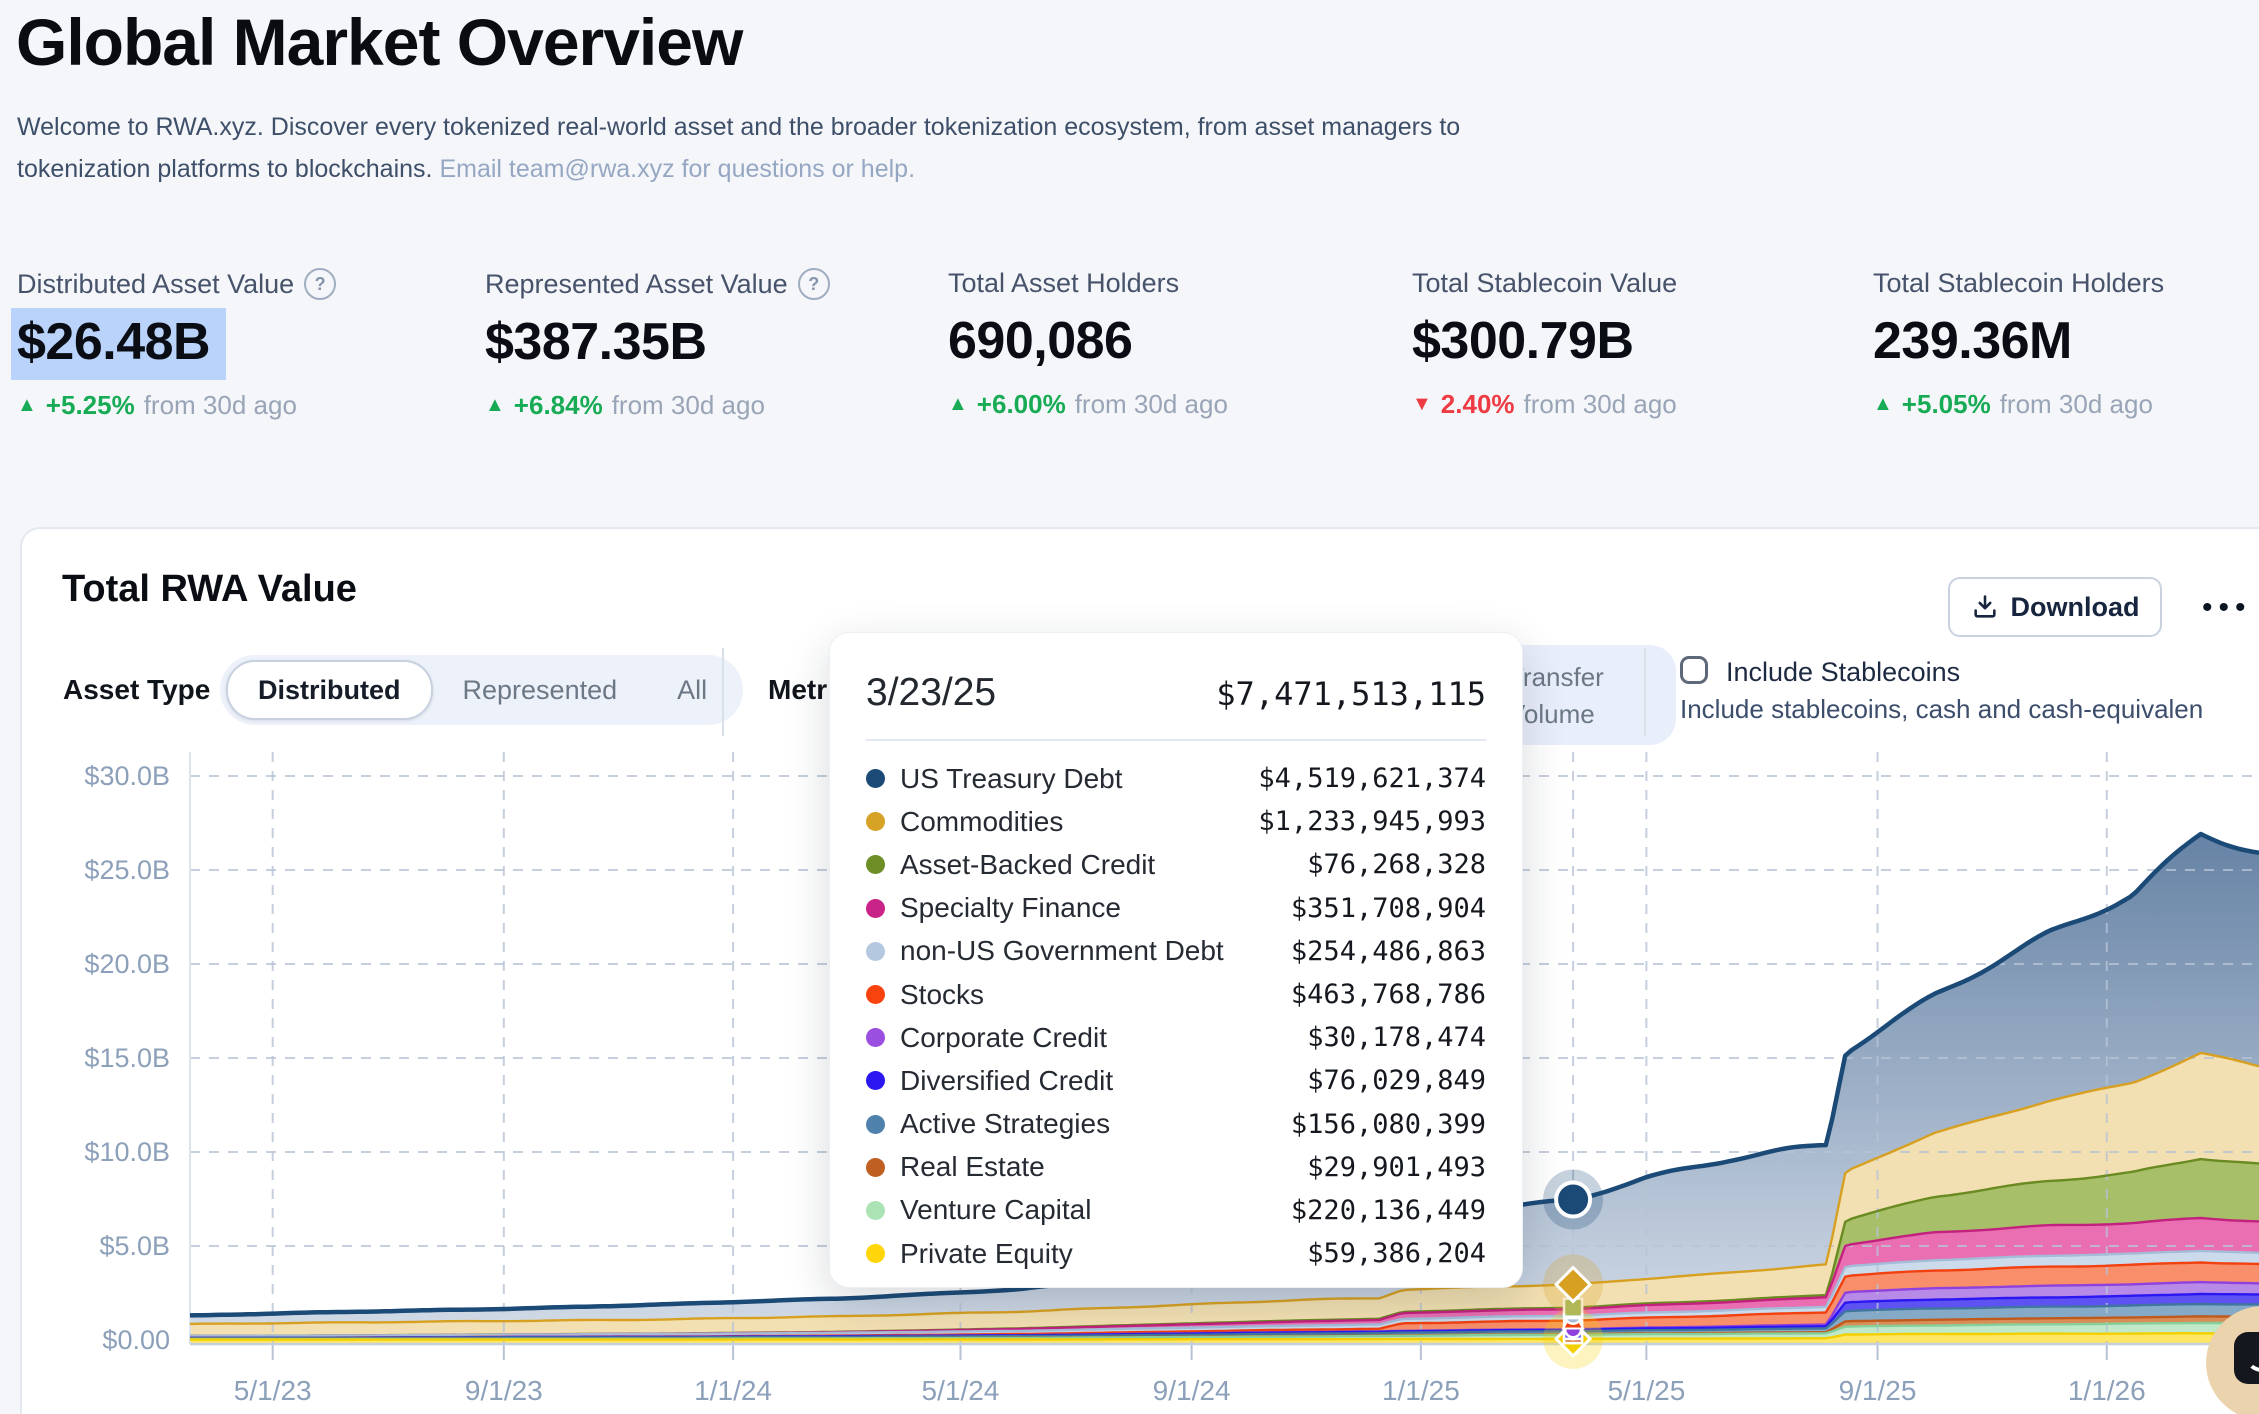 Image resolution: width=2259 pixels, height=1414 pixels. I want to click on series-label: Stocks, so click(942, 994).